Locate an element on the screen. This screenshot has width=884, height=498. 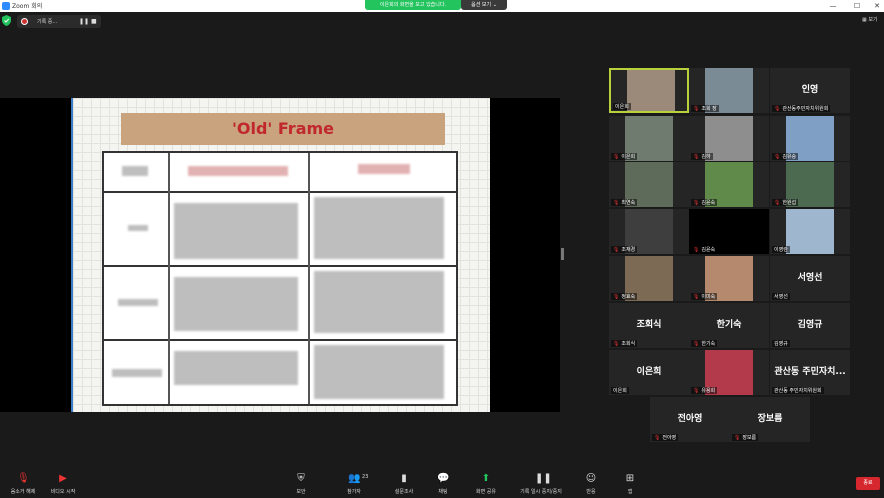
participant-tile: 김영규 김영규 is located at coordinates (810, 325).